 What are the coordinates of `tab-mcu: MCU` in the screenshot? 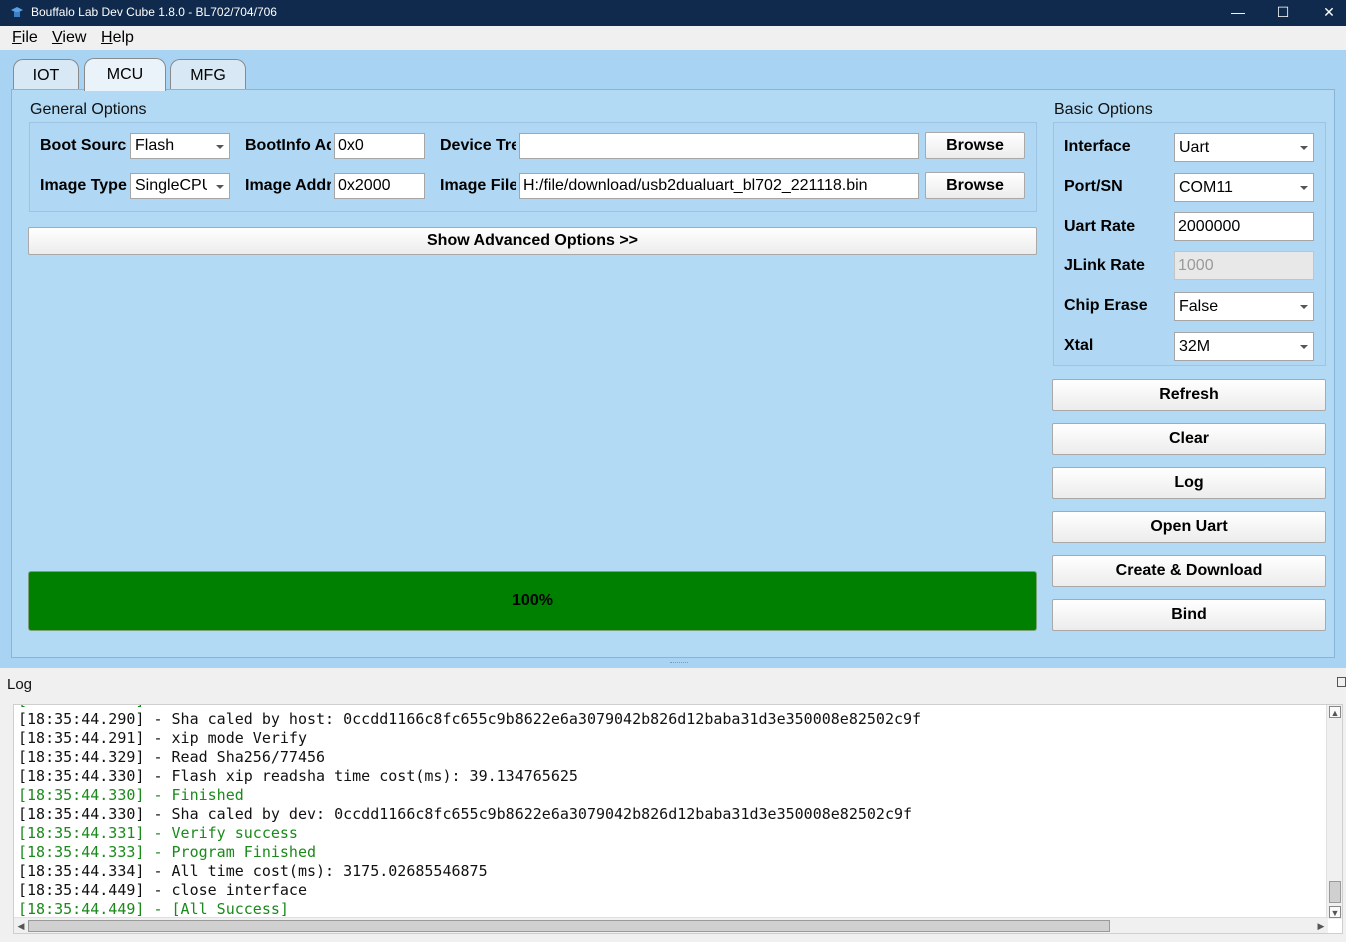 It's located at (125, 74).